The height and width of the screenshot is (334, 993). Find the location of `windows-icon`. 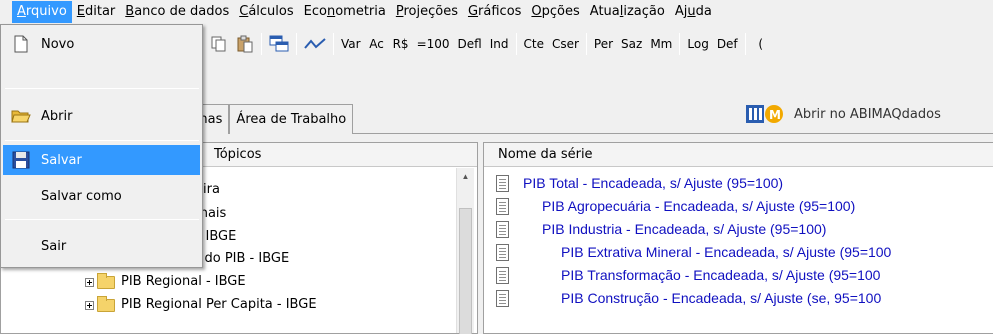

windows-icon is located at coordinates (279, 44).